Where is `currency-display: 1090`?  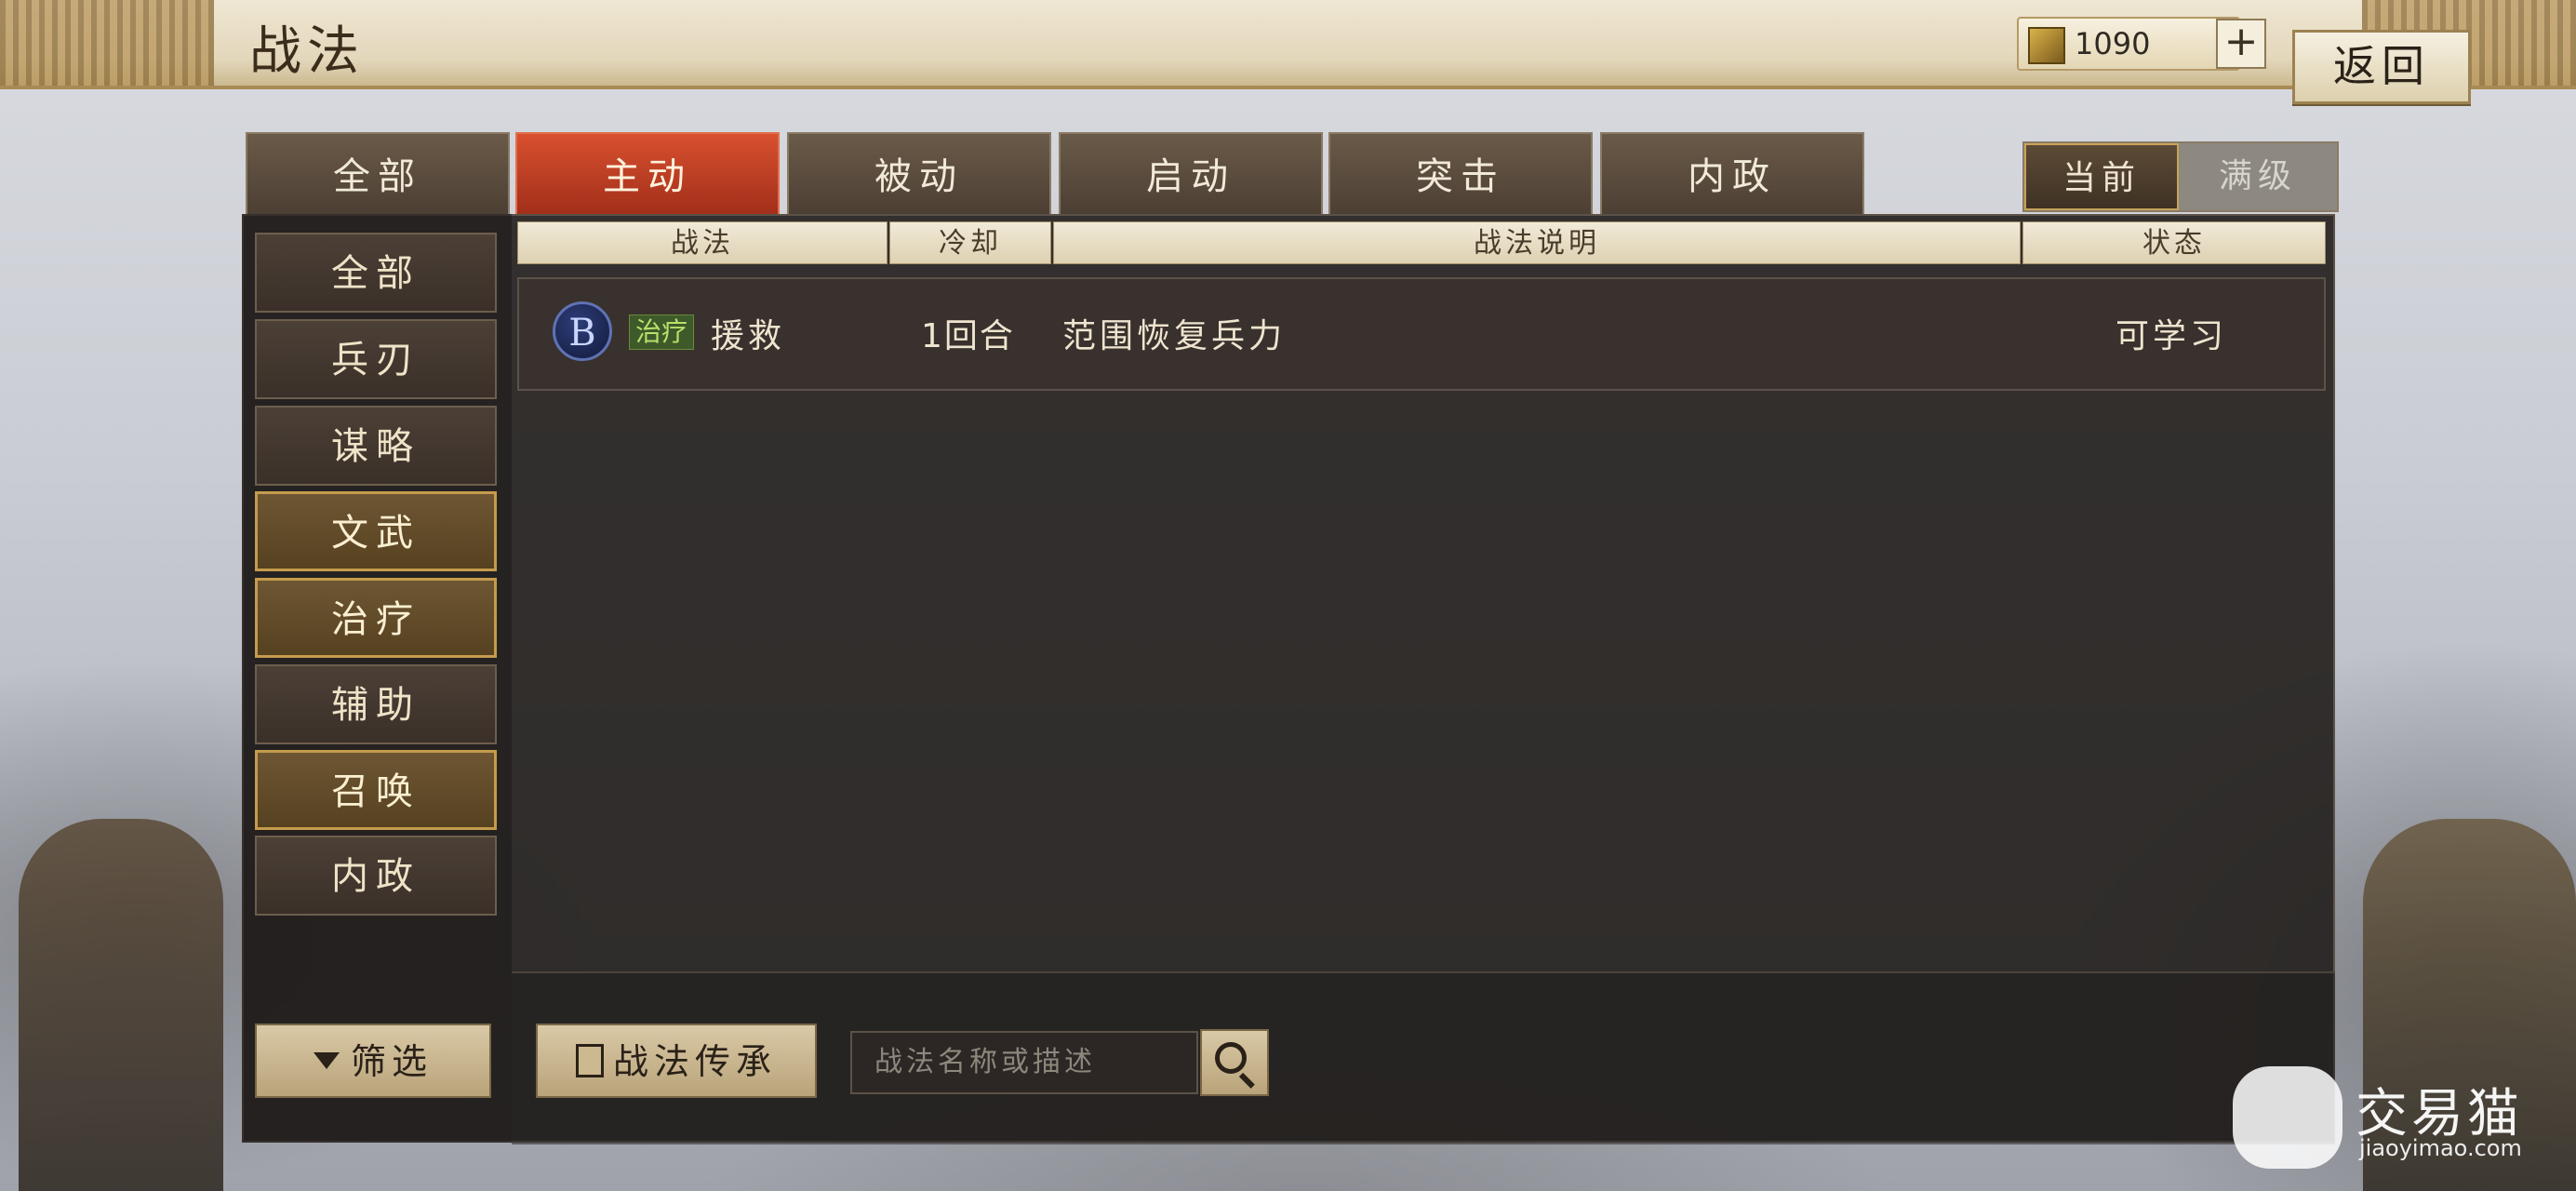 currency-display: 1090 is located at coordinates (2128, 44).